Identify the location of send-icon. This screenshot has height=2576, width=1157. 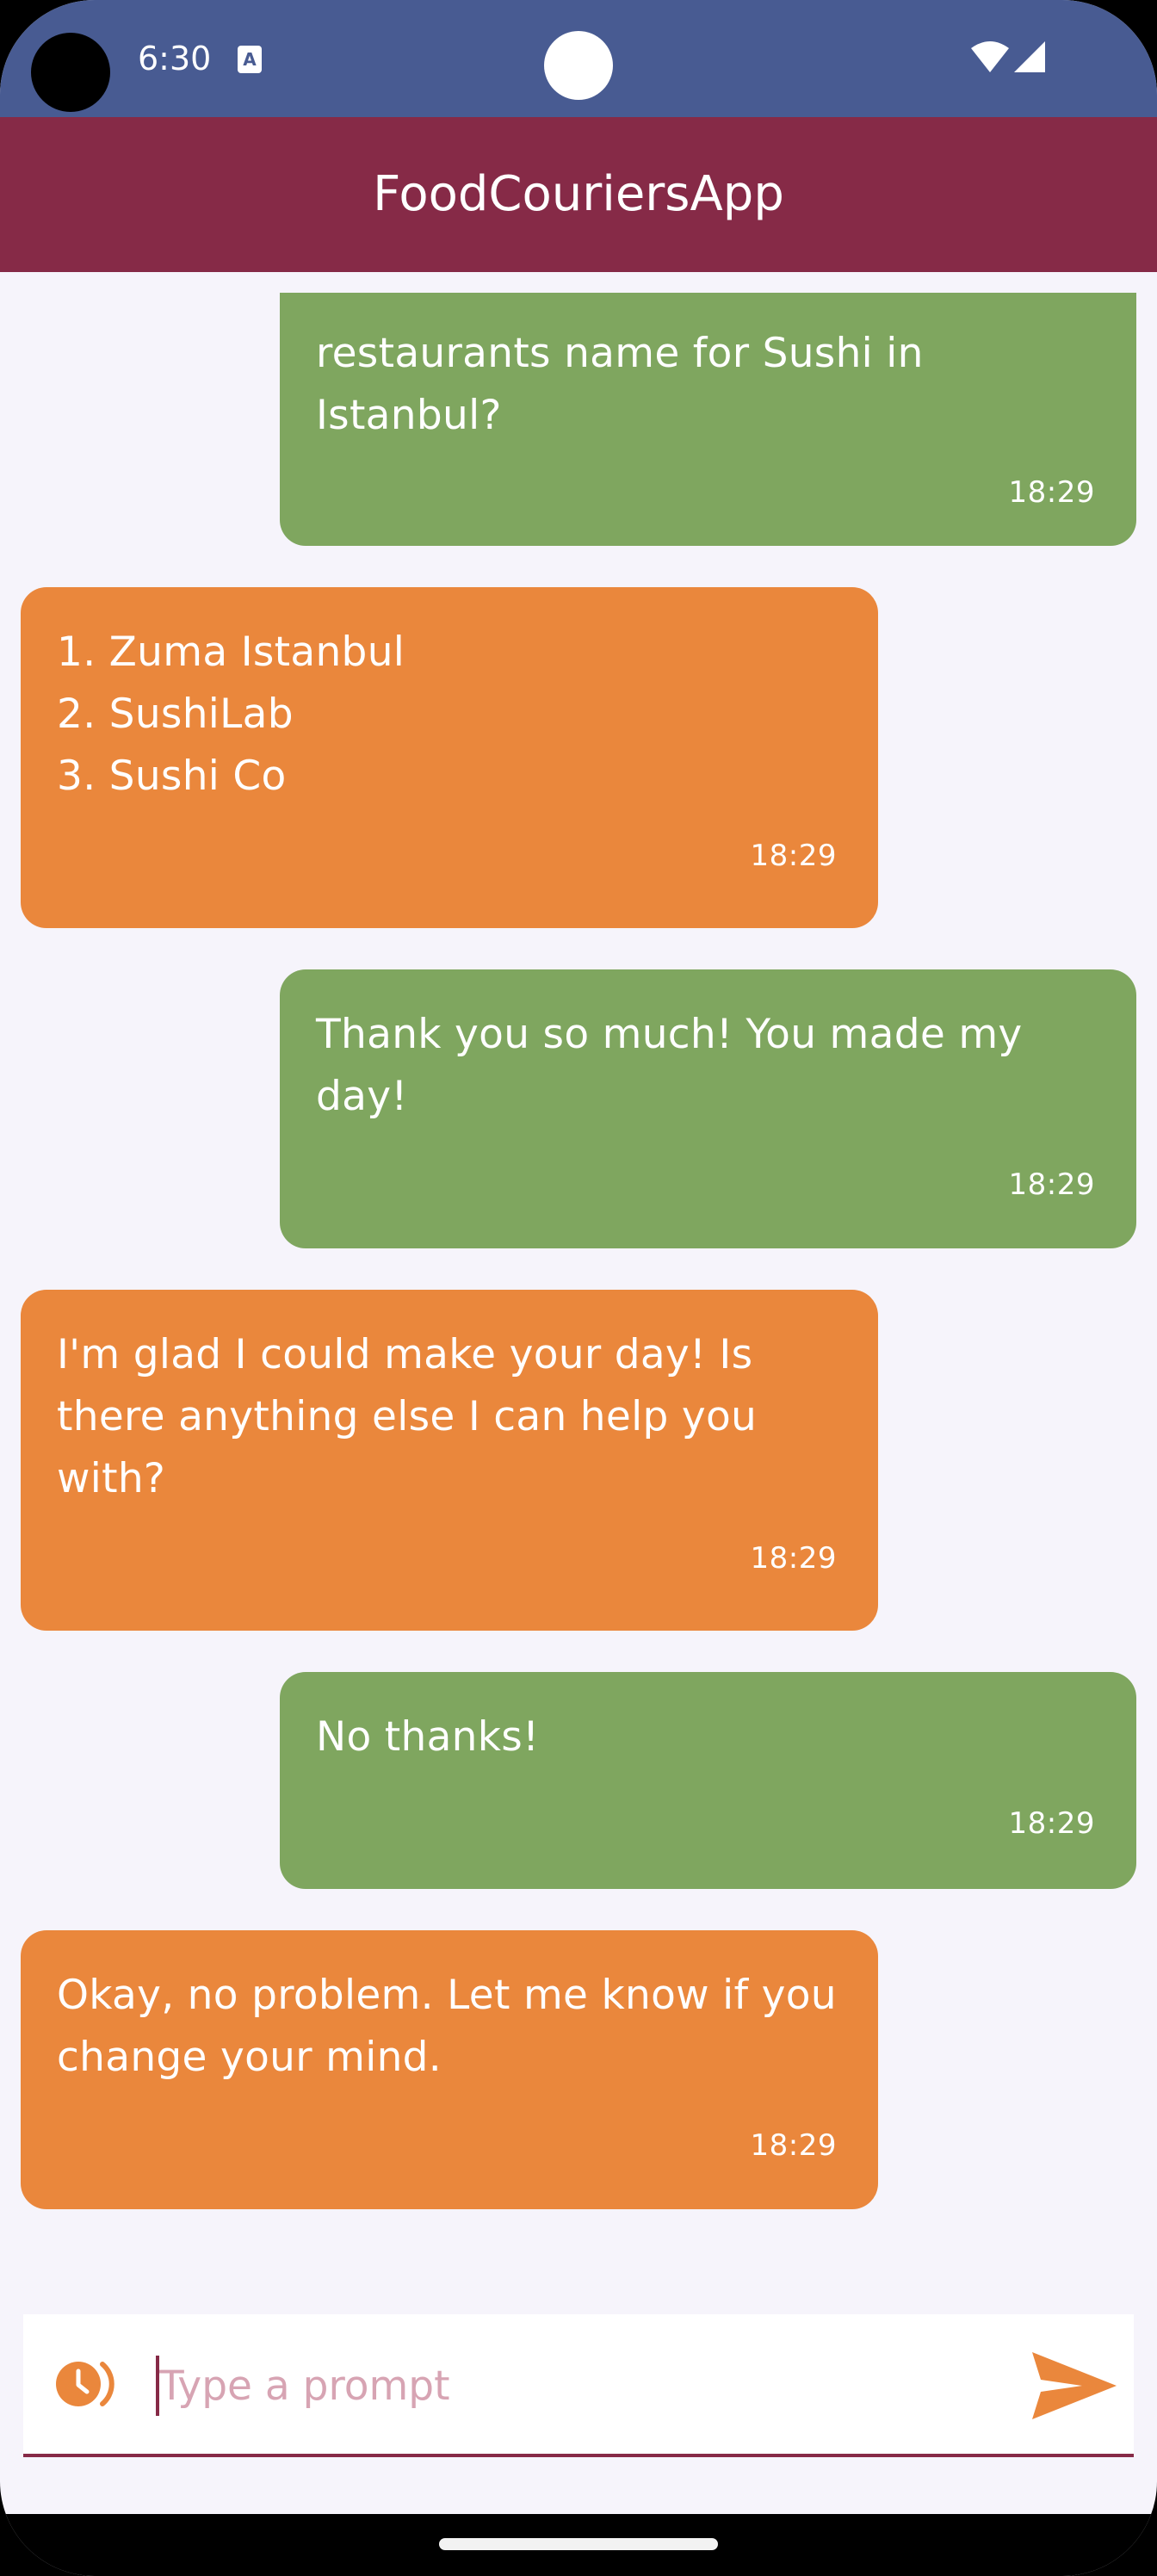
(1075, 2385).